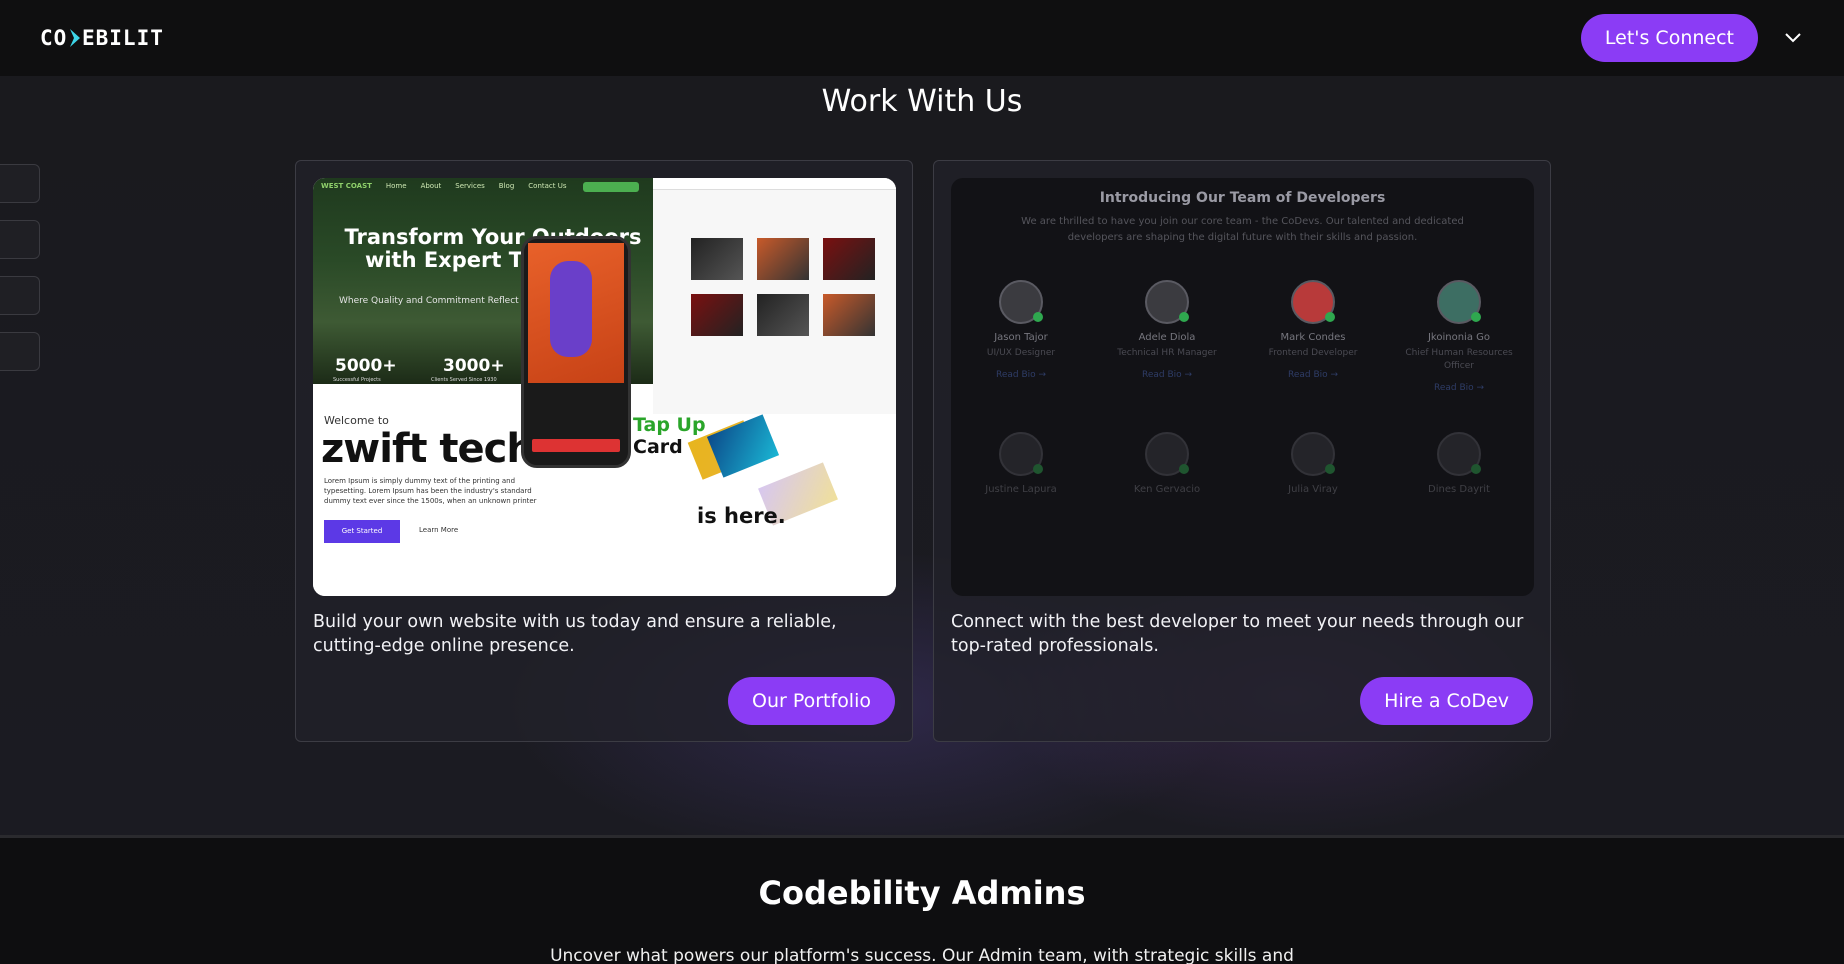 The width and height of the screenshot is (1844, 964). I want to click on preview-nav-item: Services, so click(470, 186).